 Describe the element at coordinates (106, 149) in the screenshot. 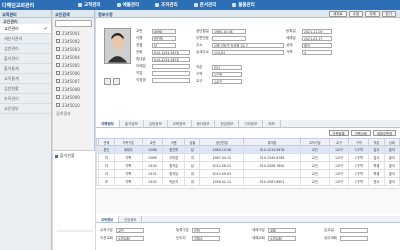

I see `table-cell: 본인` at that location.